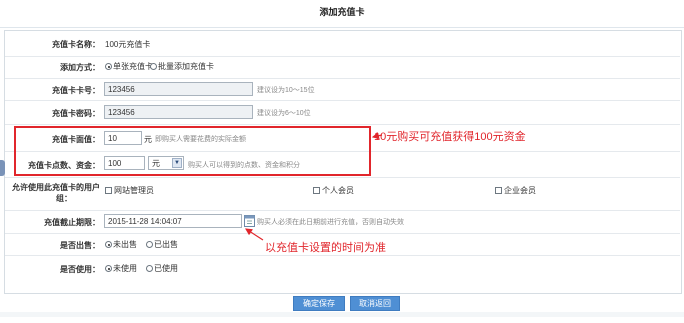 This screenshot has width=684, height=323. What do you see at coordinates (450, 137) in the screenshot?
I see `face-value-annotation: 10元购买可充值获得100元资金` at bounding box center [450, 137].